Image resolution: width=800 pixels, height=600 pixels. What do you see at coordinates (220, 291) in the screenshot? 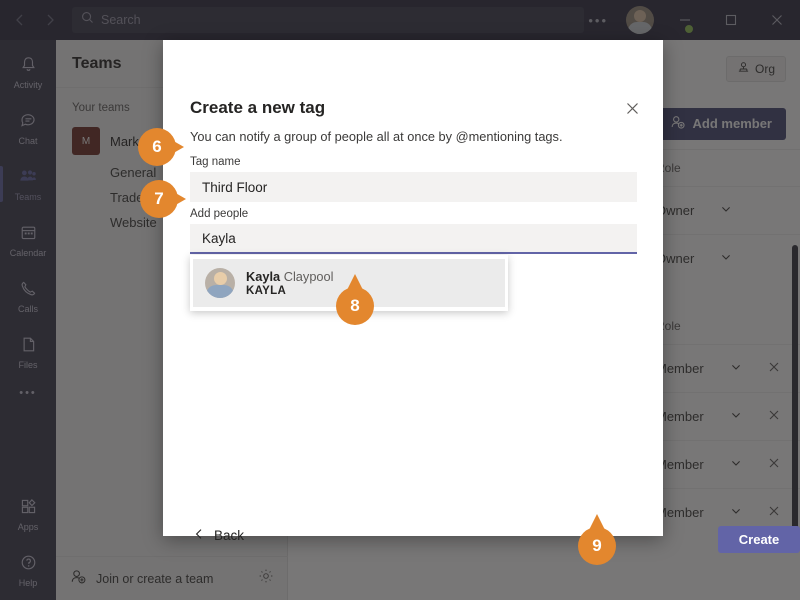
I see `avatar-body` at bounding box center [220, 291].